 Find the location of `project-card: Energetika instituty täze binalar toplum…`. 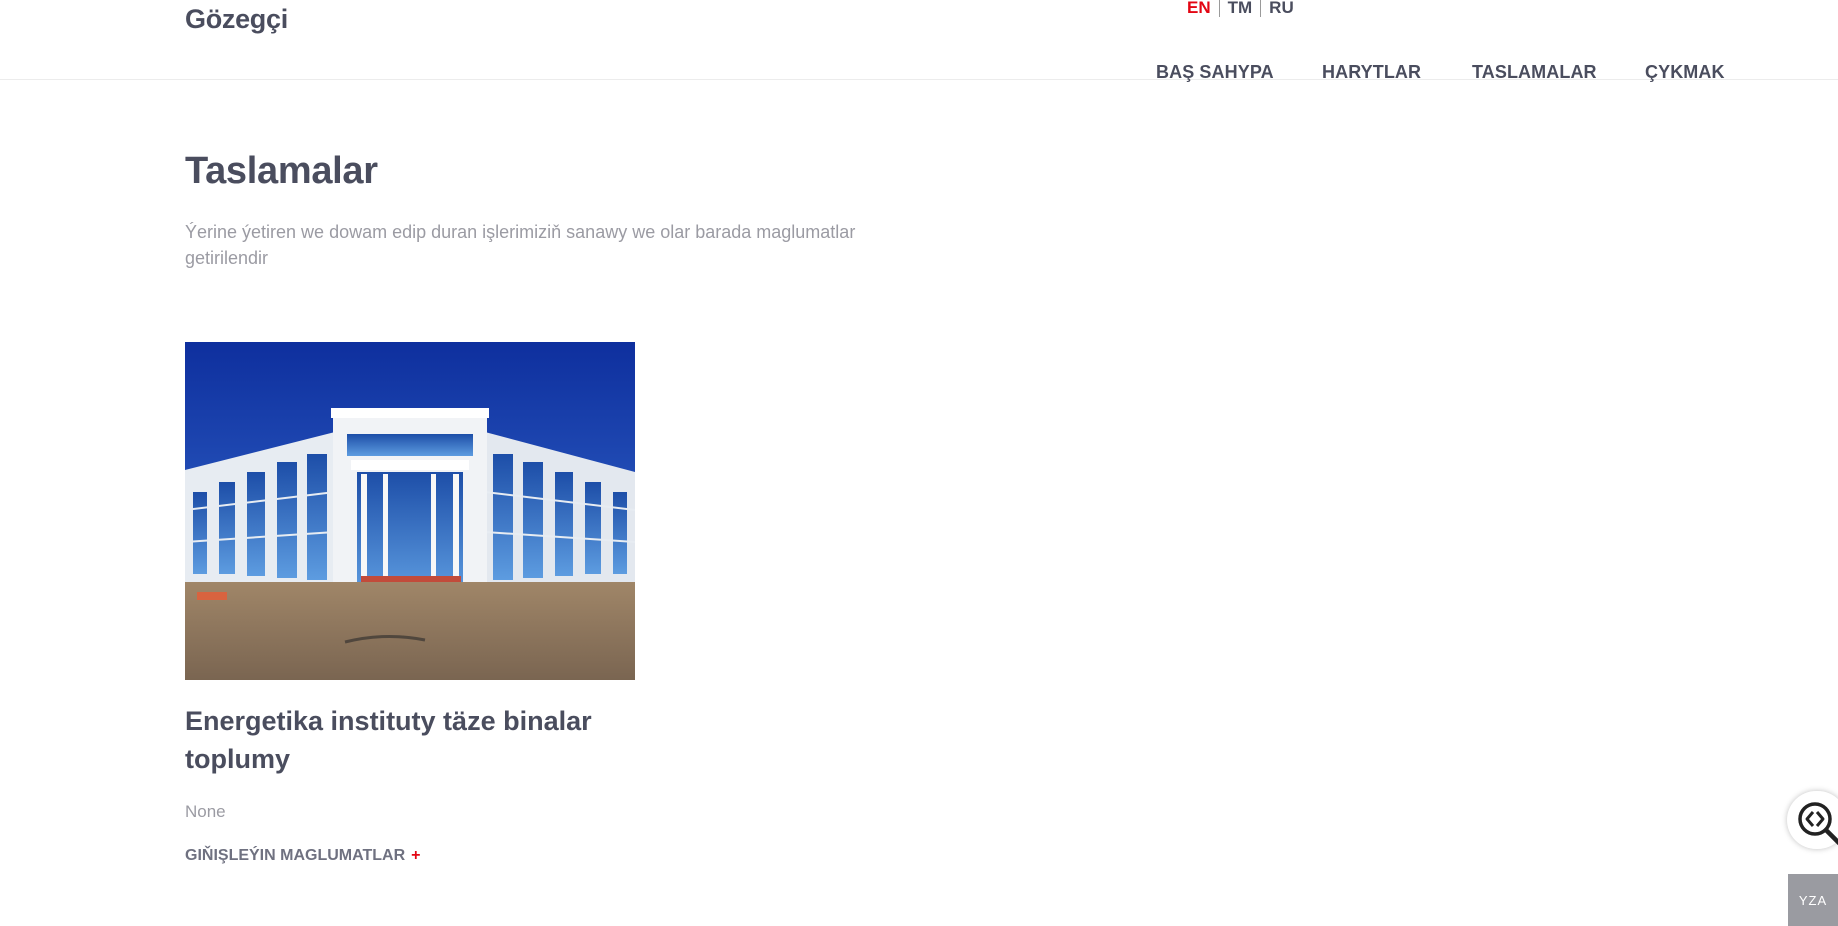

project-card: Energetika instituty täze binalar toplum… is located at coordinates (410, 603).